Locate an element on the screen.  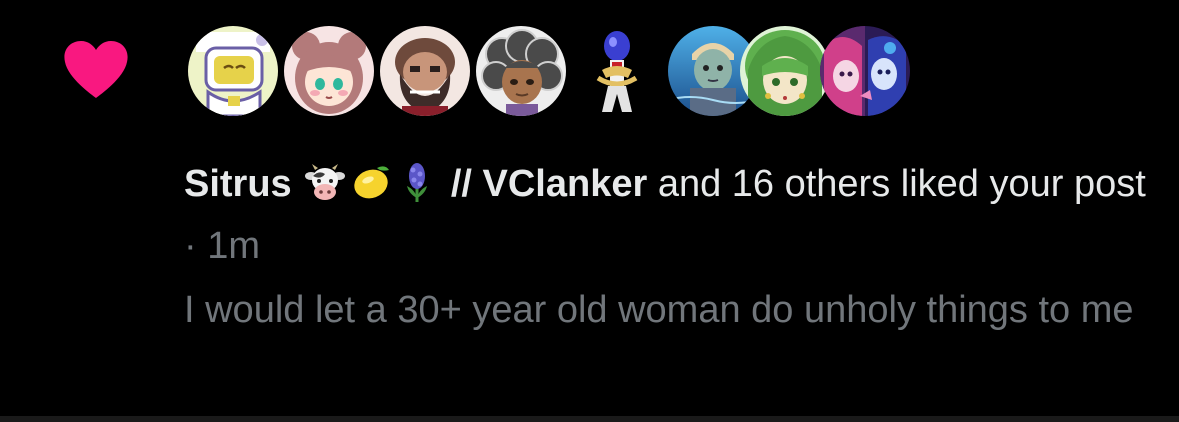
cow-face-icon is located at coordinates (325, 190).